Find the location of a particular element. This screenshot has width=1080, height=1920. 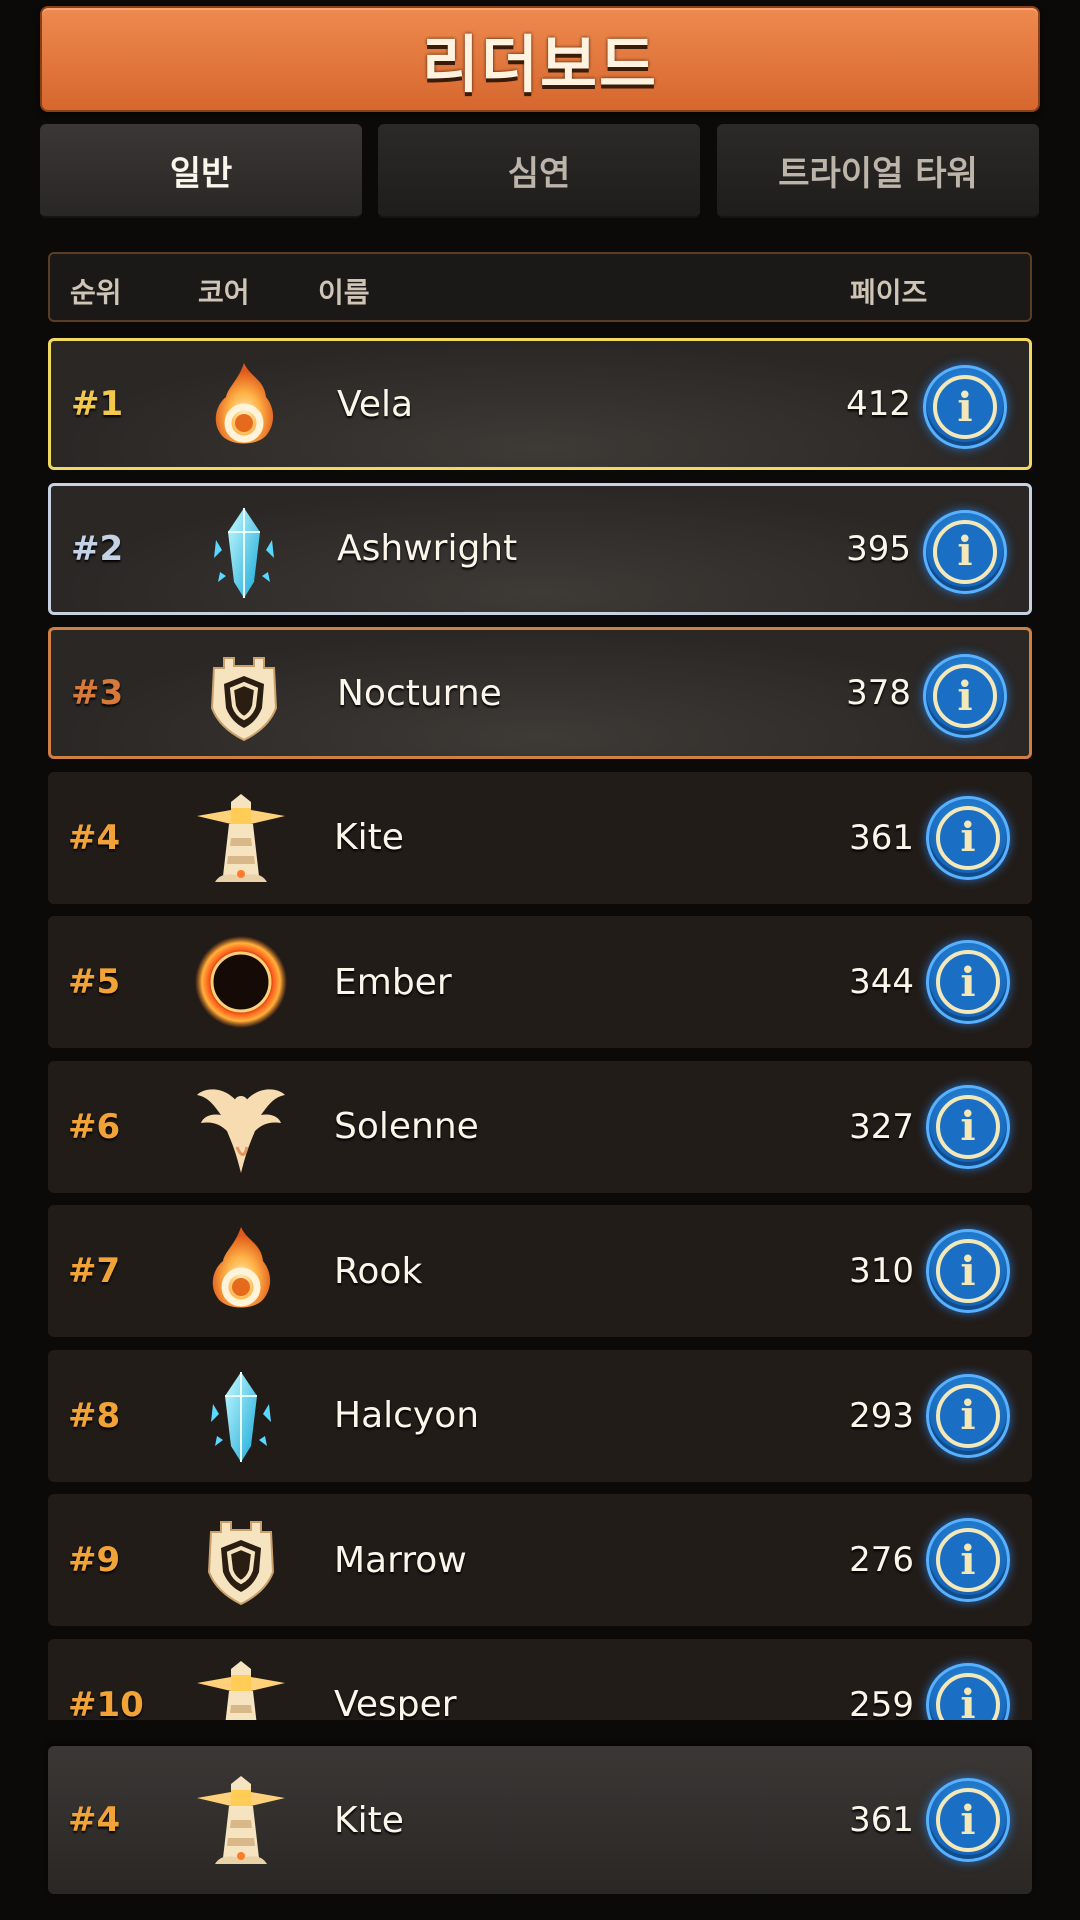

player-name: Vesper is located at coordinates (395, 1702).